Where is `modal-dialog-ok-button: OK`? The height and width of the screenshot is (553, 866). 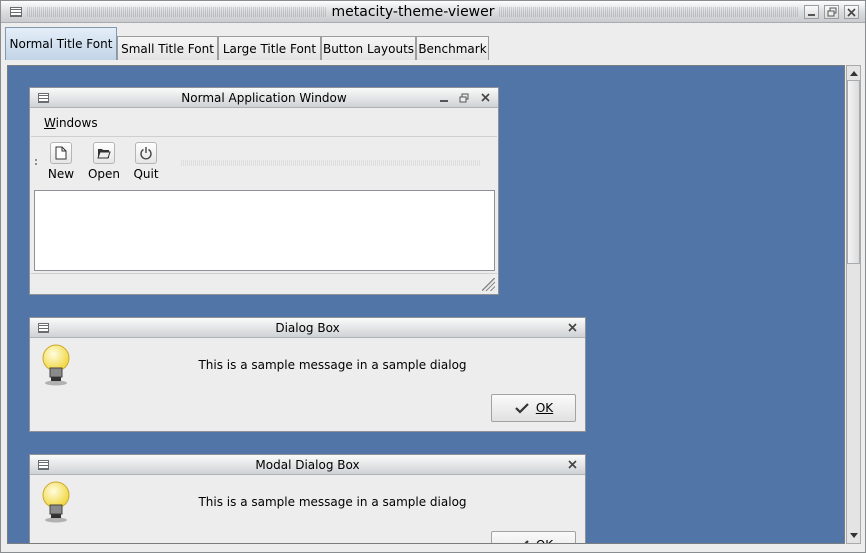 modal-dialog-ok-button: OK is located at coordinates (533, 537).